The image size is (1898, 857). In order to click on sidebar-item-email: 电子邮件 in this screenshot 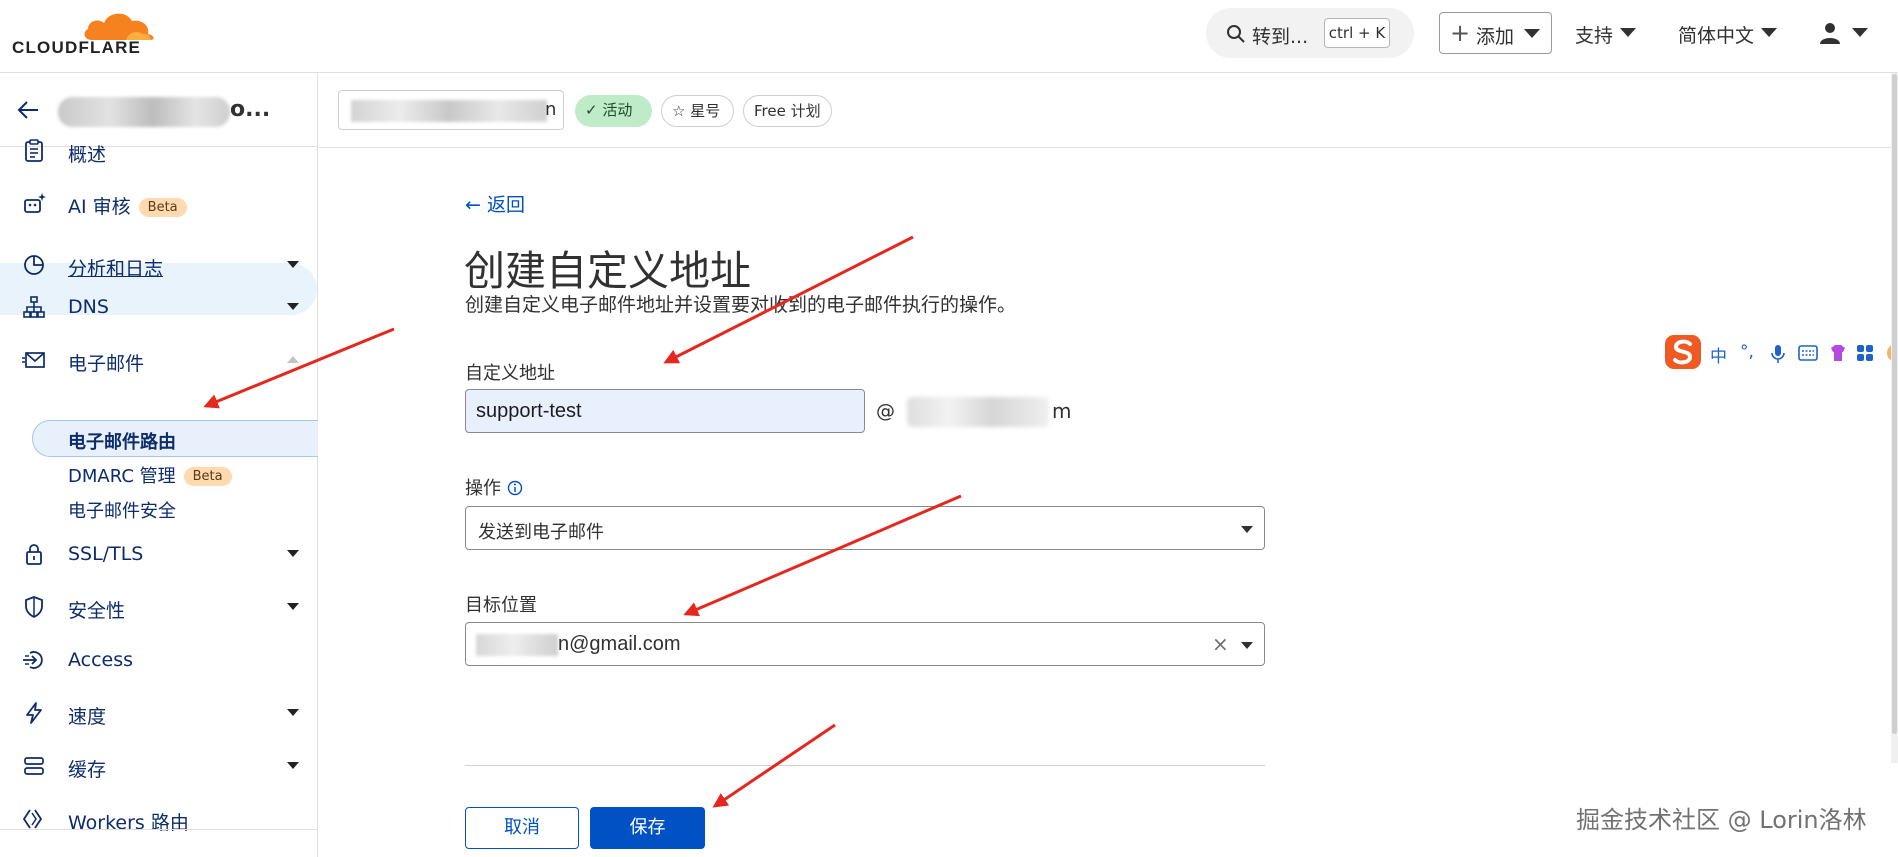, I will do `click(158, 360)`.